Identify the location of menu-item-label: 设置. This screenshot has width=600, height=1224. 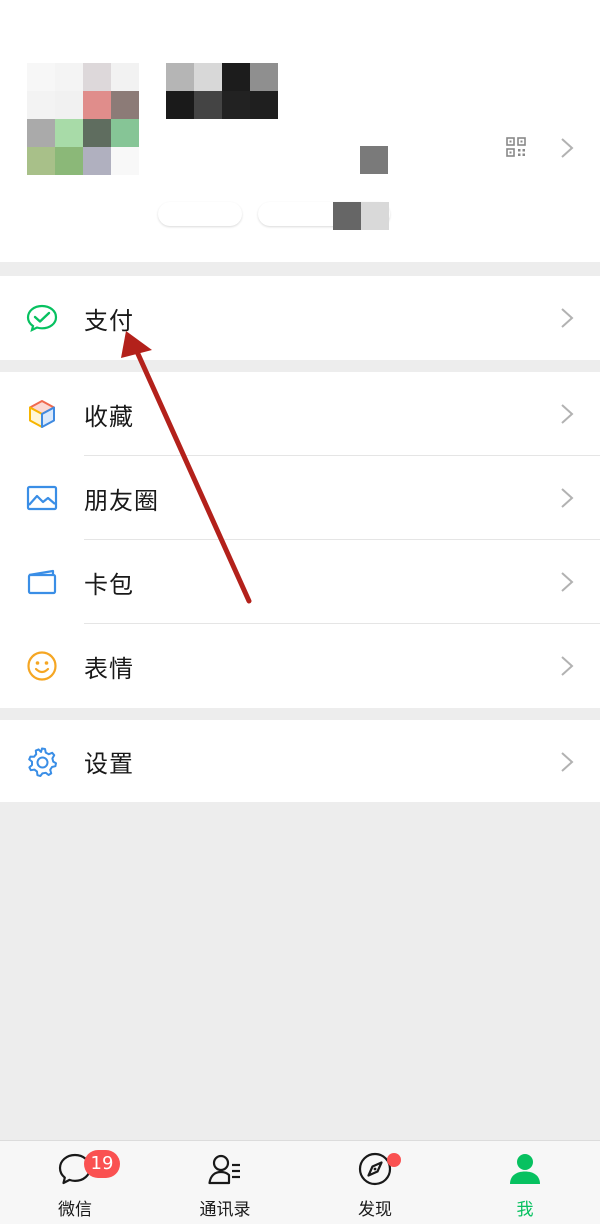
(109, 763).